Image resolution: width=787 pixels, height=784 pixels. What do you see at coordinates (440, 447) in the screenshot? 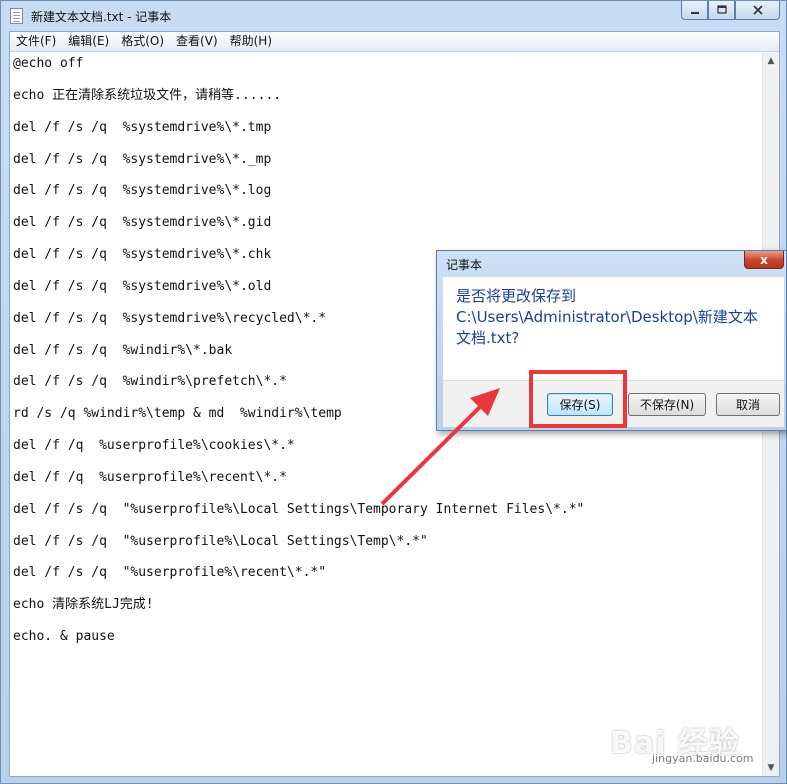
I see `annotation-arrow-icon` at bounding box center [440, 447].